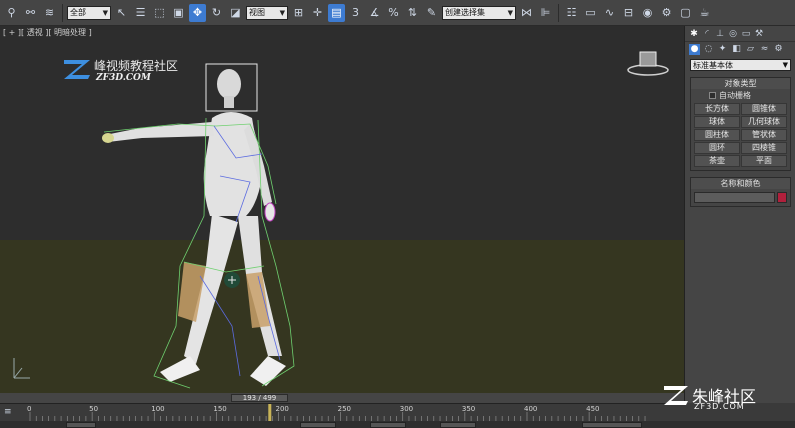 The image size is (795, 428). Describe the element at coordinates (342, 398) in the screenshot. I see `time-slider` at that location.